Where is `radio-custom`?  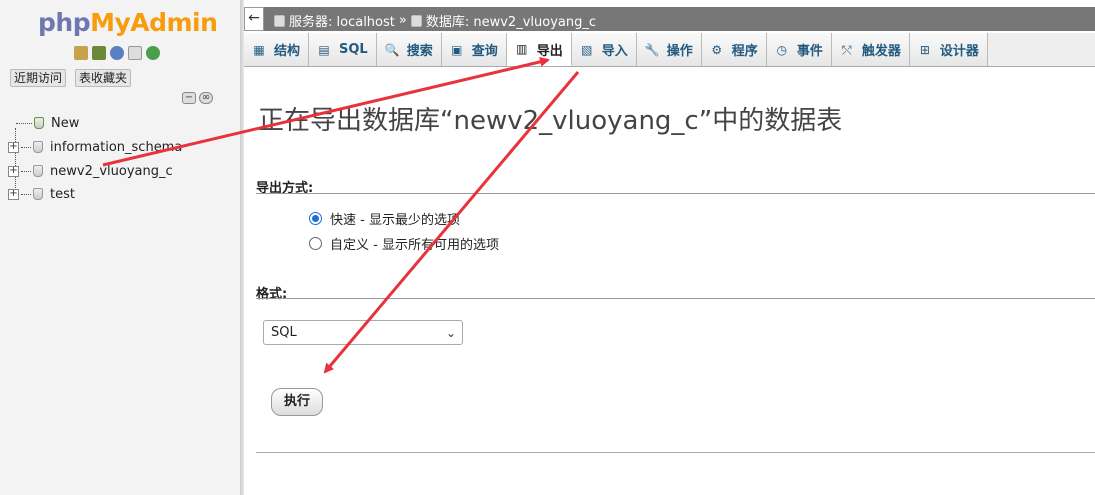
radio-custom is located at coordinates (315, 243).